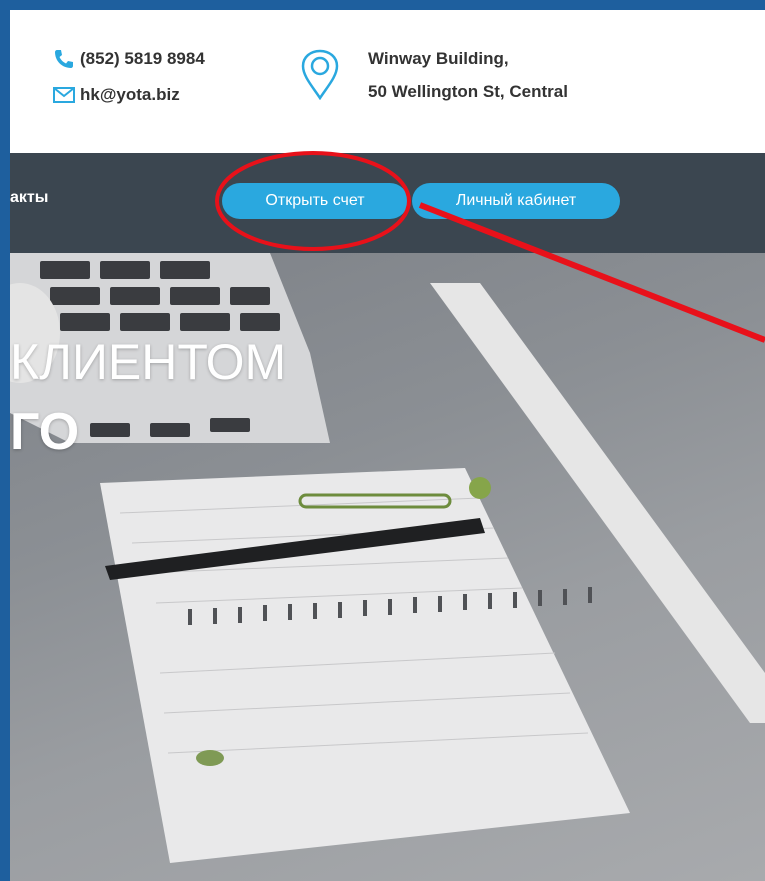  I want to click on phone-contact: (852) 5819 8984, so click(128, 59).